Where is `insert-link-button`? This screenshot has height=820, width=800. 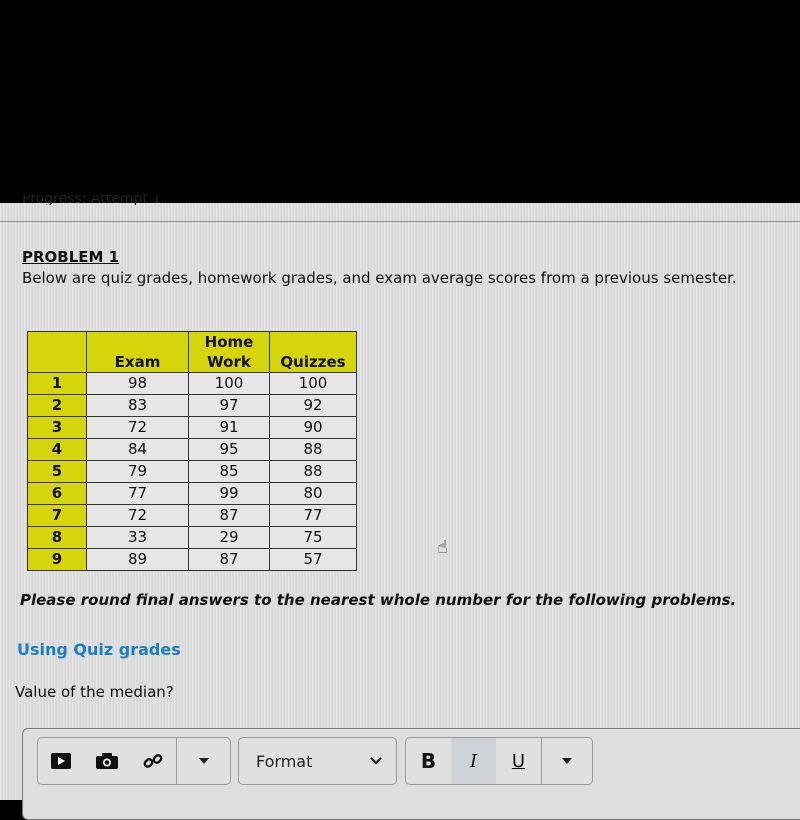
insert-link-button is located at coordinates (153, 761).